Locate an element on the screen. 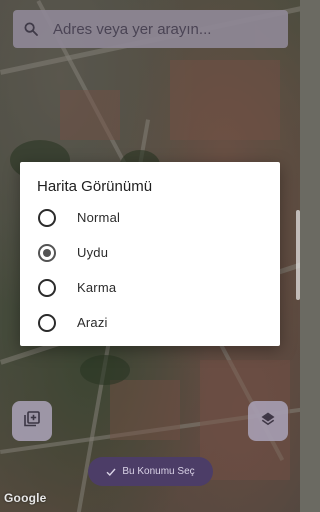 Image resolution: width=320 pixels, height=512 pixels. dialog-title: Harita Görünümü is located at coordinates (95, 186).